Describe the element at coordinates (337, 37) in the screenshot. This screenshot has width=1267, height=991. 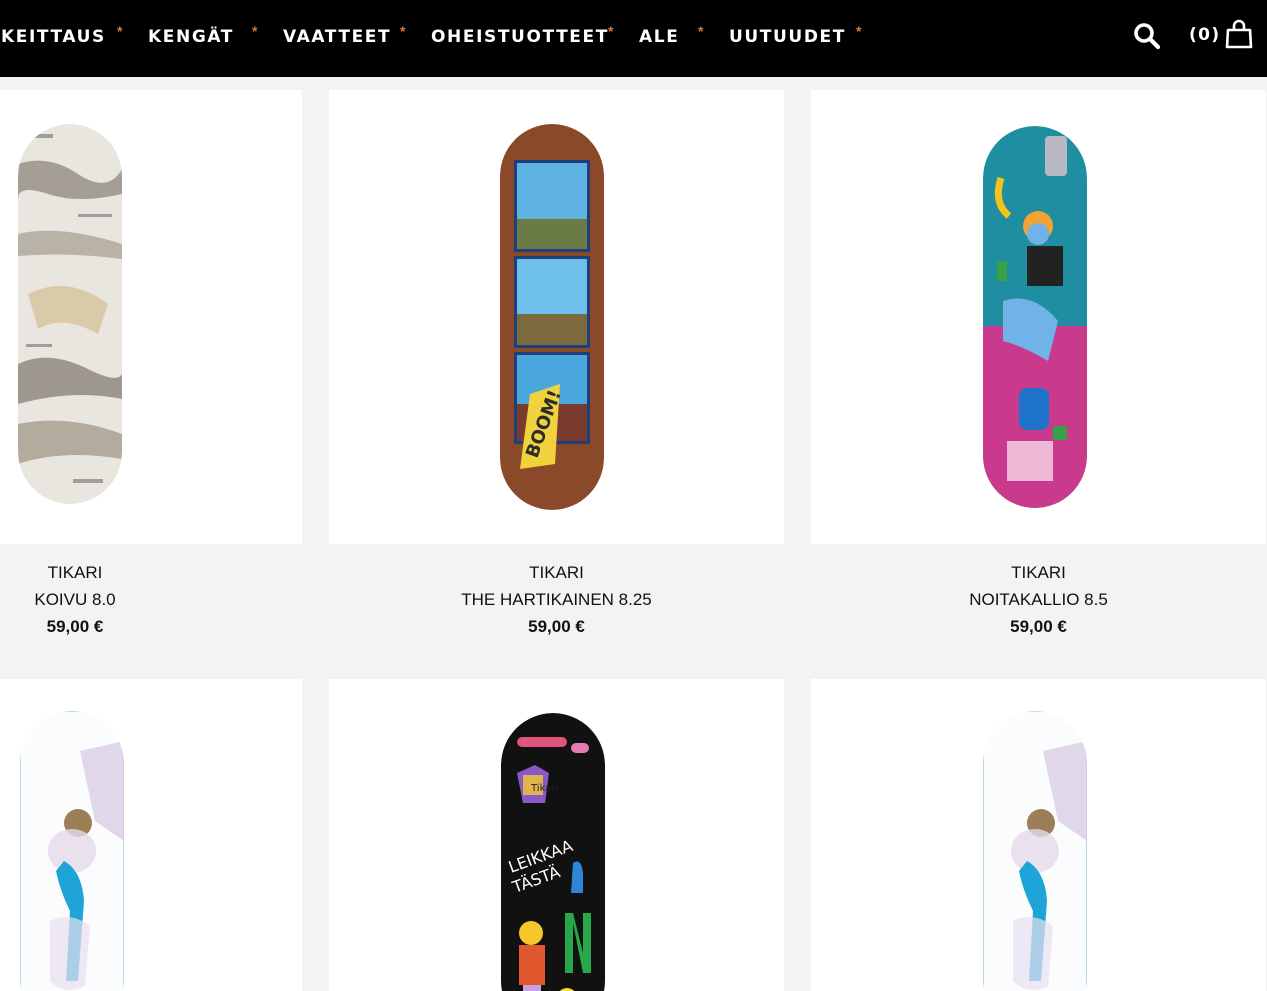
I see `nav-item-vaatteet: VAATTEET` at that location.